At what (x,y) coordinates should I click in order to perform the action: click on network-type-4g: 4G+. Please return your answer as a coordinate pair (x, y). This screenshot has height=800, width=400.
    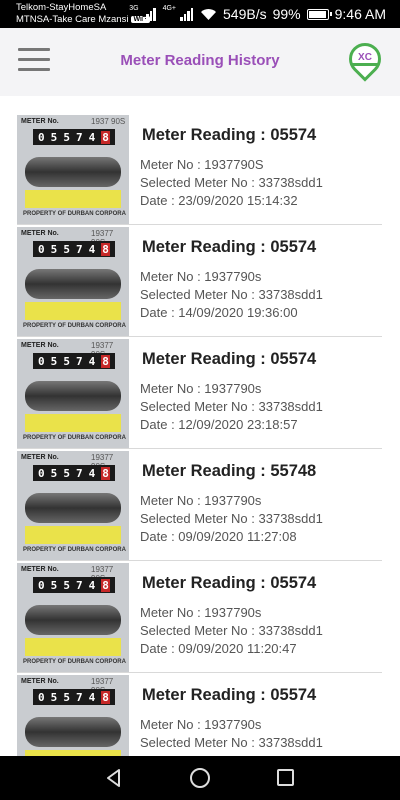
    Looking at the image, I should click on (169, 8).